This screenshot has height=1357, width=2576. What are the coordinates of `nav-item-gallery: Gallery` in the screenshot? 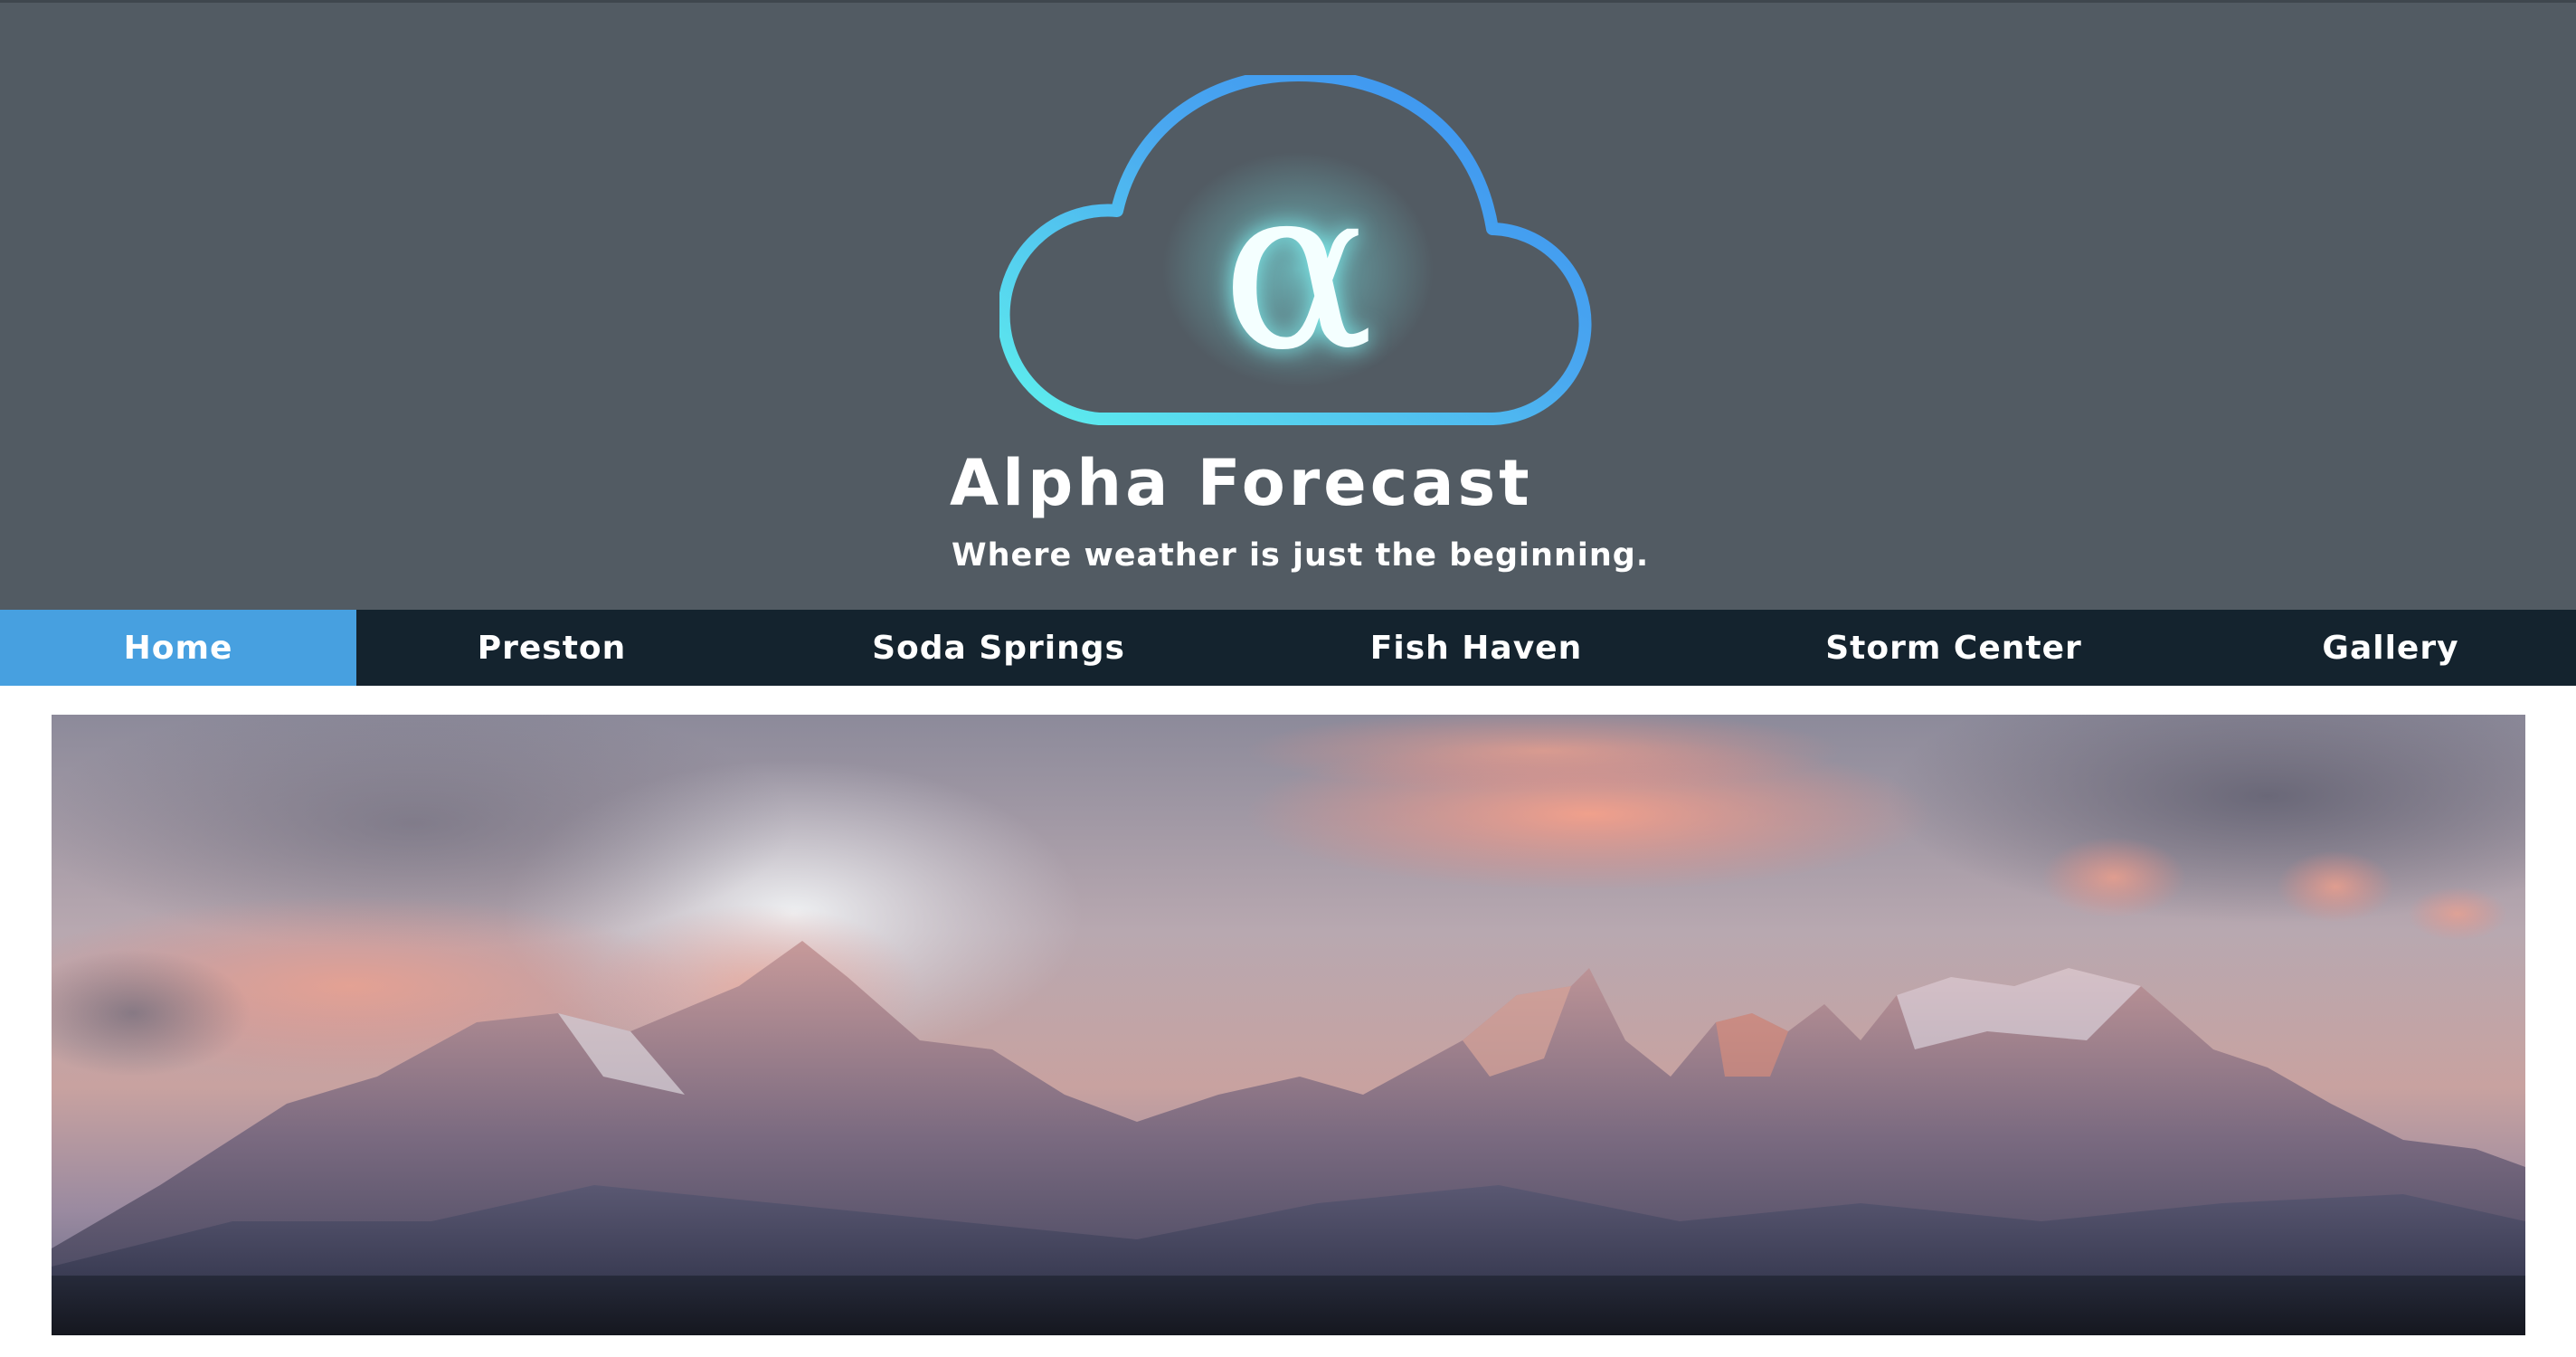 It's located at (2390, 648).